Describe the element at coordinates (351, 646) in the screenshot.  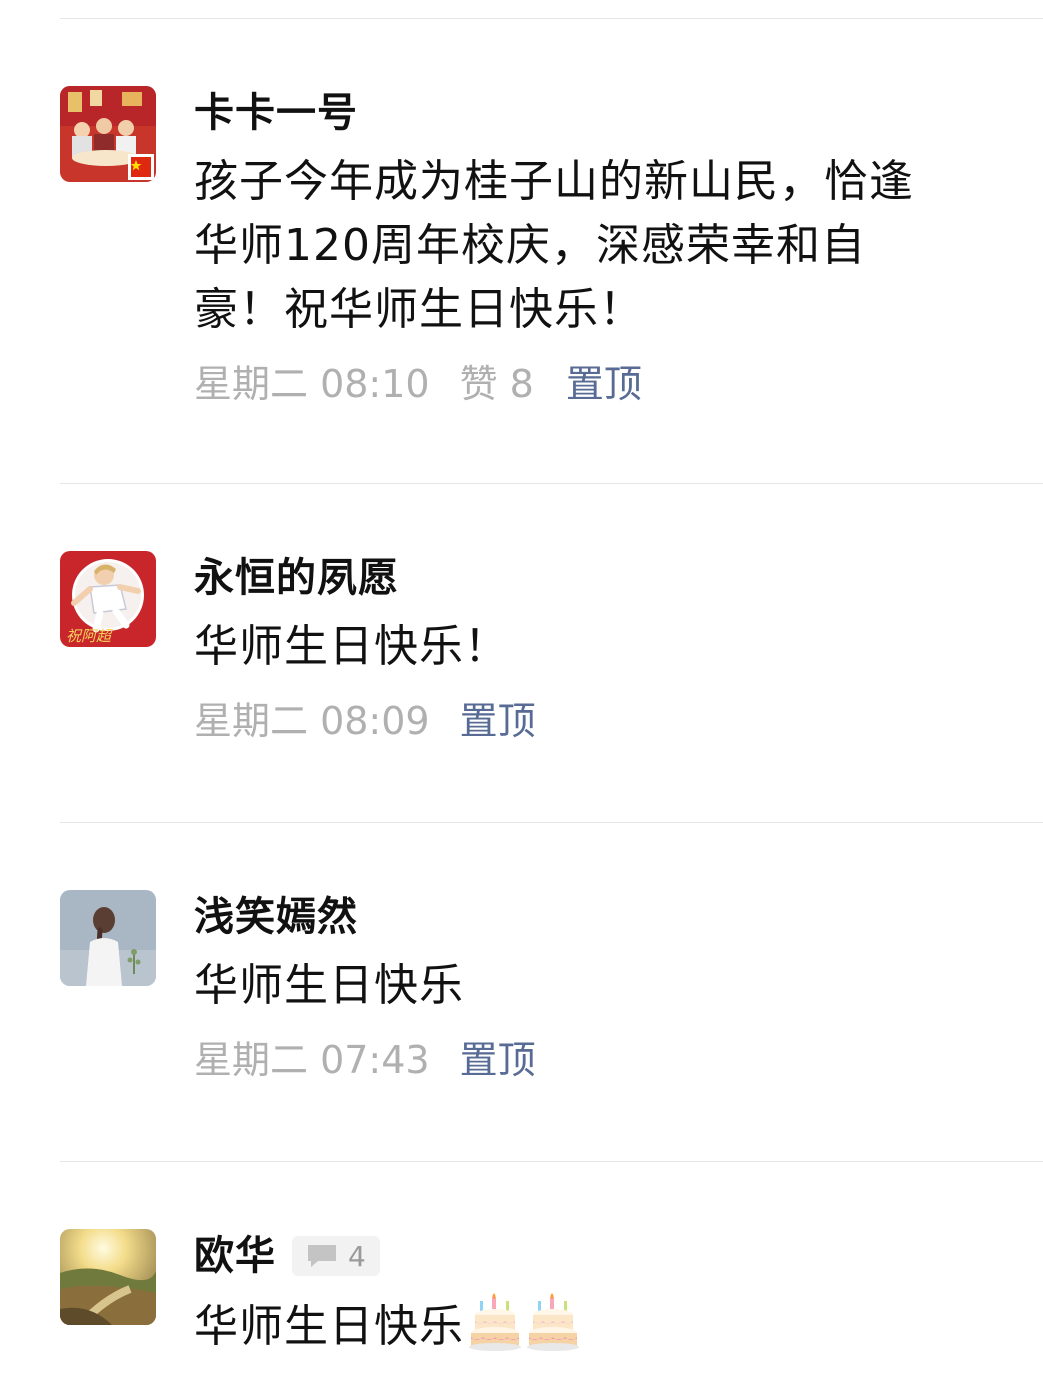
I see `comment-text: 华师生日快乐！` at that location.